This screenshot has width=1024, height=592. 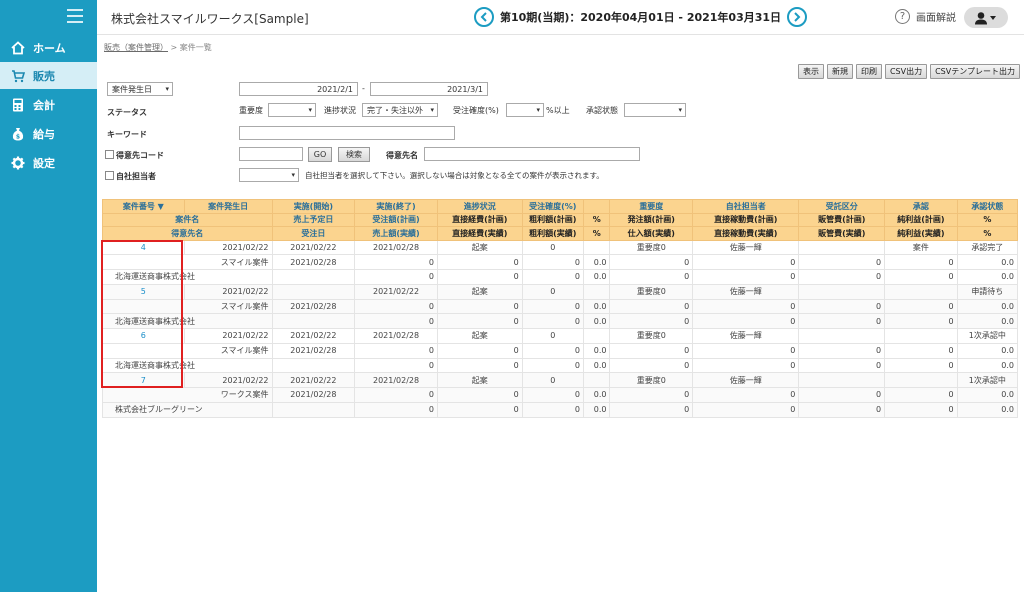 What do you see at coordinates (429, 89) in the screenshot?
I see `date-to-input: 2021/3/1` at bounding box center [429, 89].